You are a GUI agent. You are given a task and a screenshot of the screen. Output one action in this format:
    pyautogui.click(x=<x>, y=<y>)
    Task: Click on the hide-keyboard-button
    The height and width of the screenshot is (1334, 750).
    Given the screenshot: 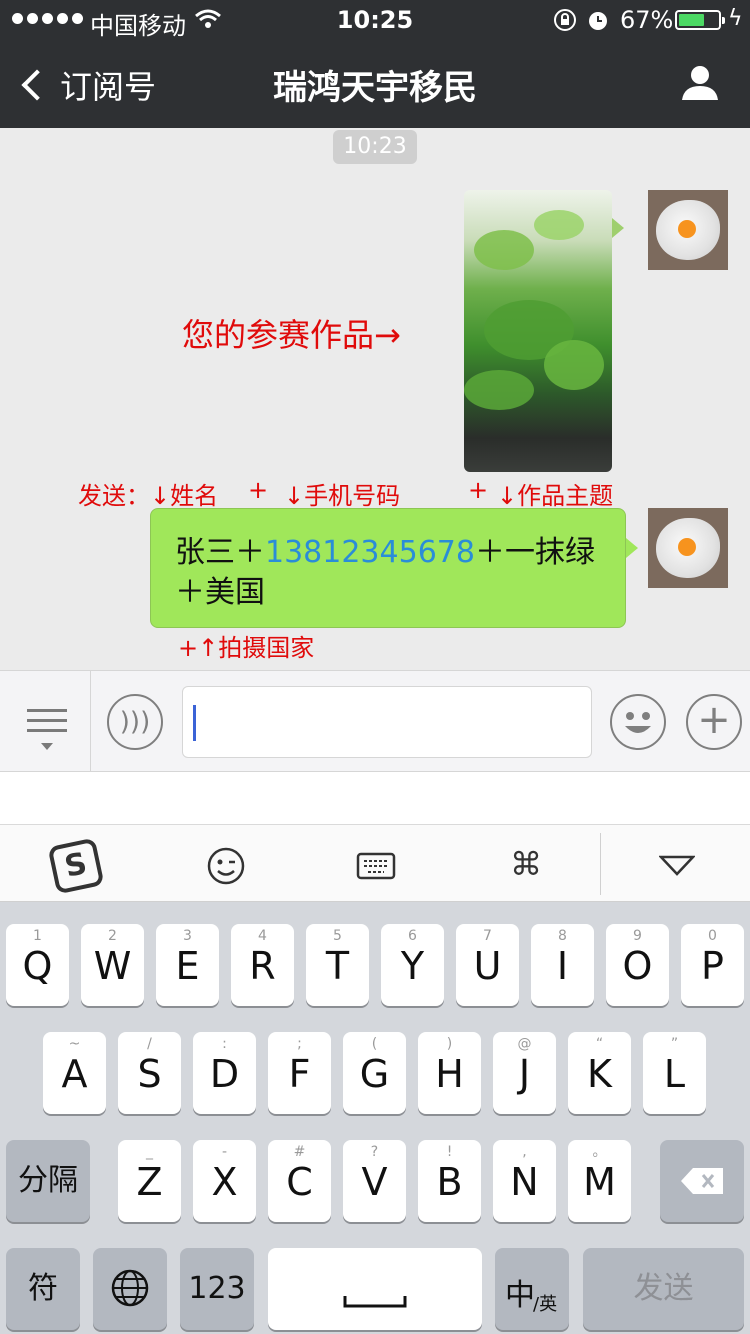 What is the action you would take?
    pyautogui.click(x=677, y=864)
    